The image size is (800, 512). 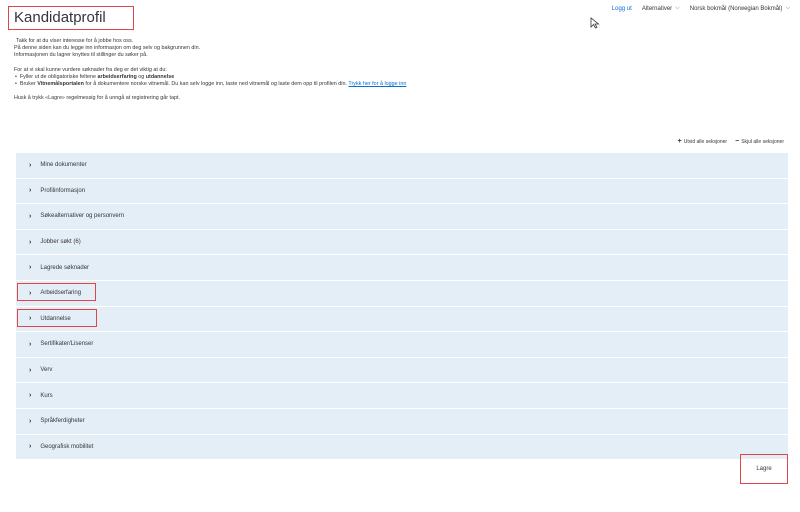 I want to click on language-label: Norsk bokmål (Norwegian Bokmål), so click(x=736, y=8).